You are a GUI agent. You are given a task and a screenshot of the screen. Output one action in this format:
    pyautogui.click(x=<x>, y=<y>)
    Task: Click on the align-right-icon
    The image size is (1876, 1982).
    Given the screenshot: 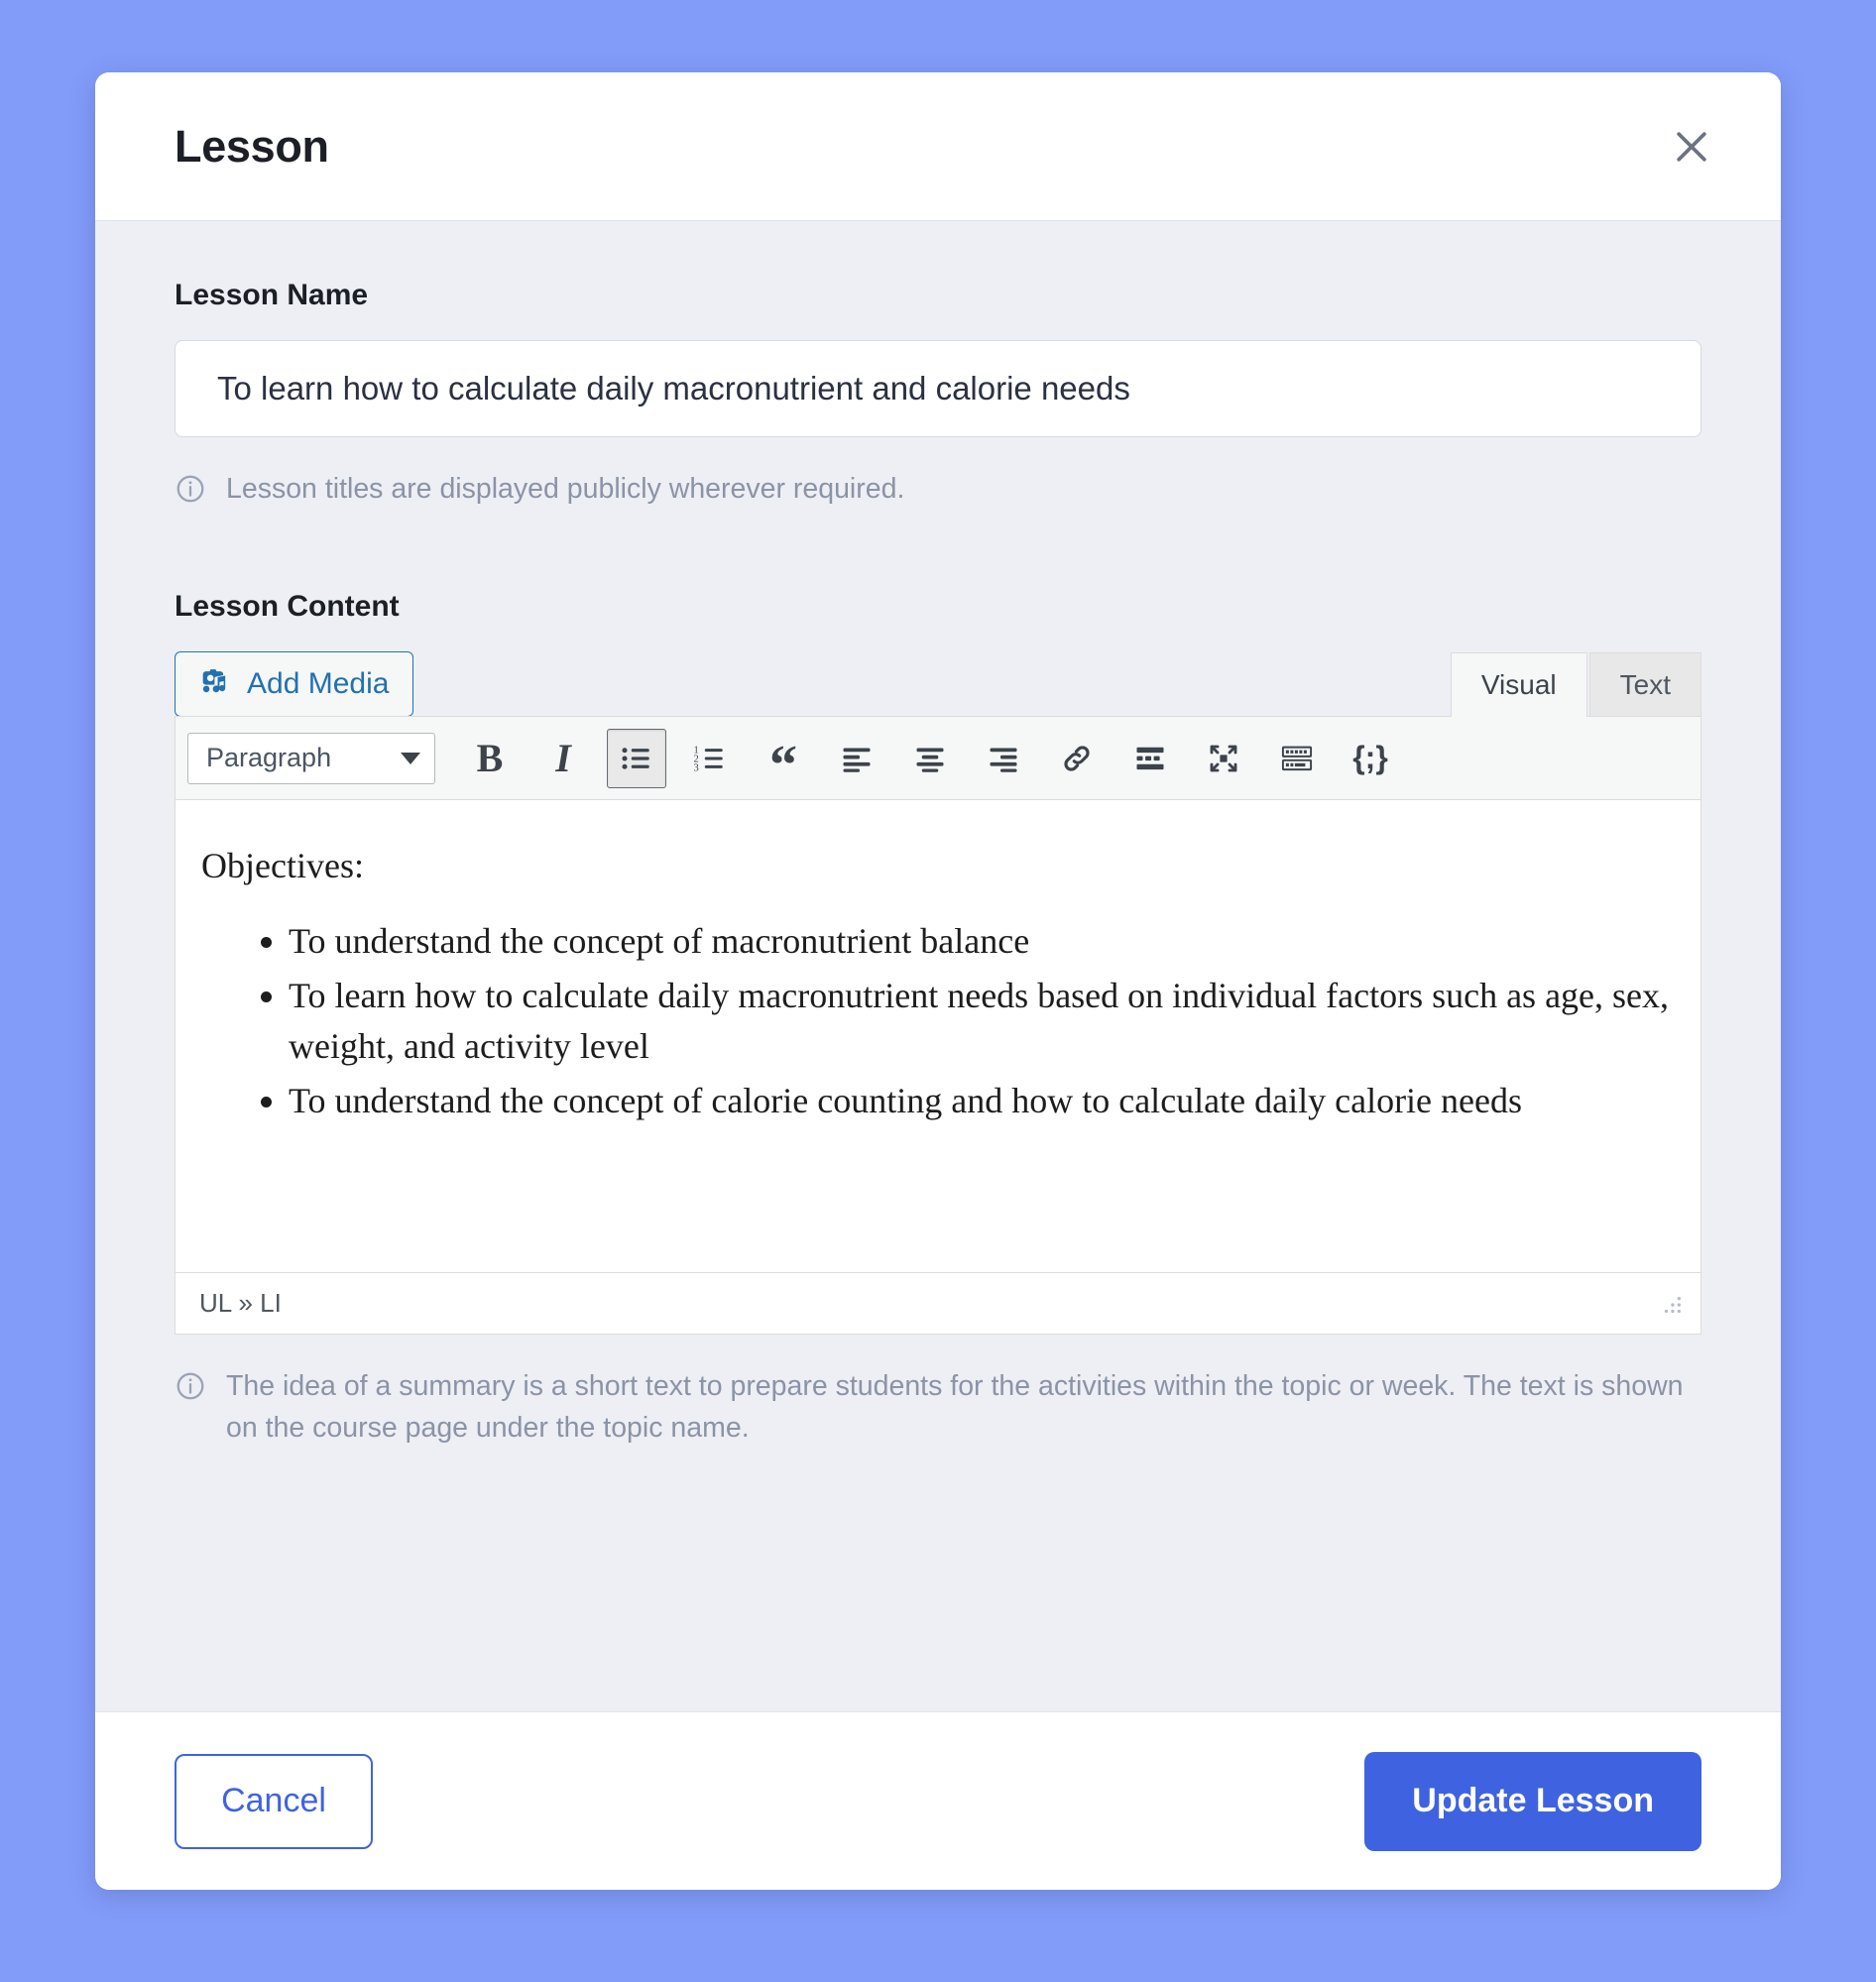 What is the action you would take?
    pyautogui.click(x=1003, y=759)
    